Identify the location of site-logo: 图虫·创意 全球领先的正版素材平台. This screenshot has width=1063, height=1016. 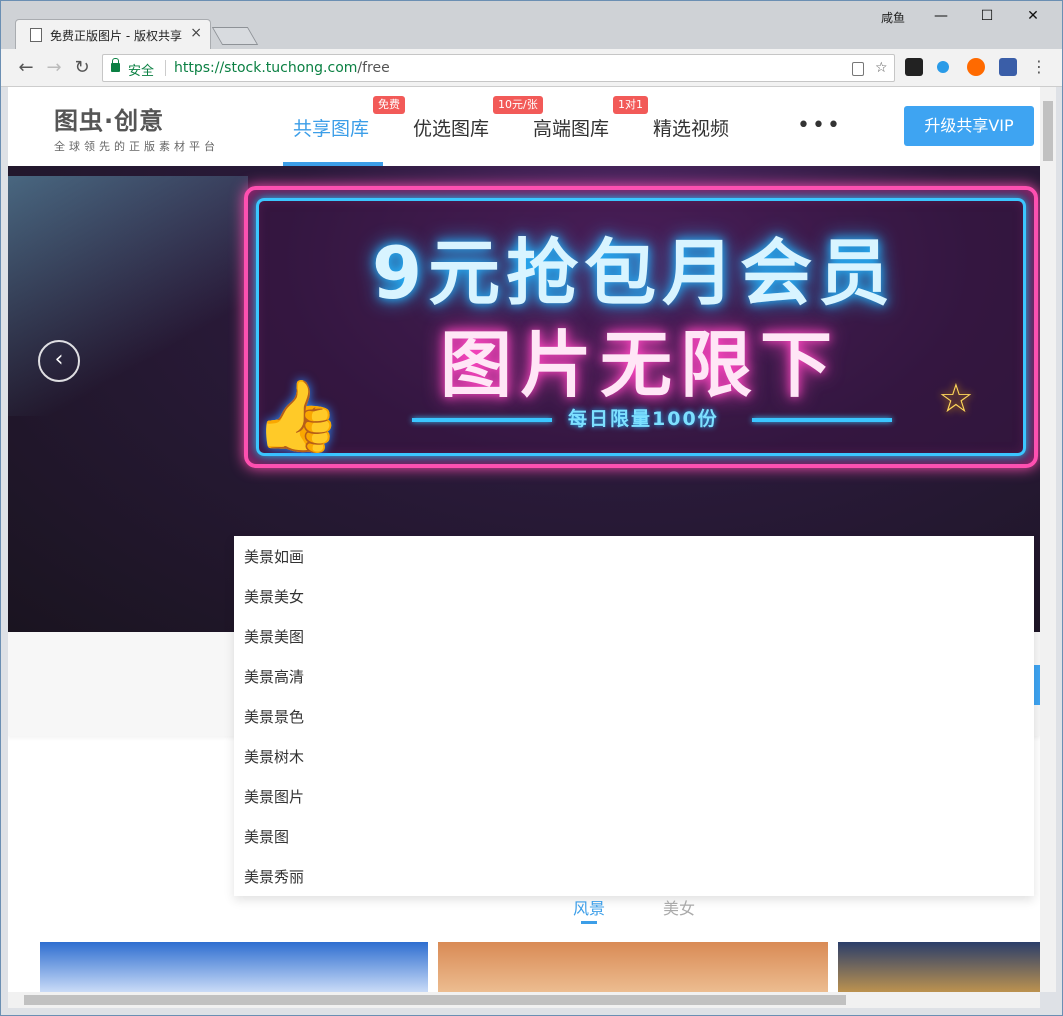
(136, 127).